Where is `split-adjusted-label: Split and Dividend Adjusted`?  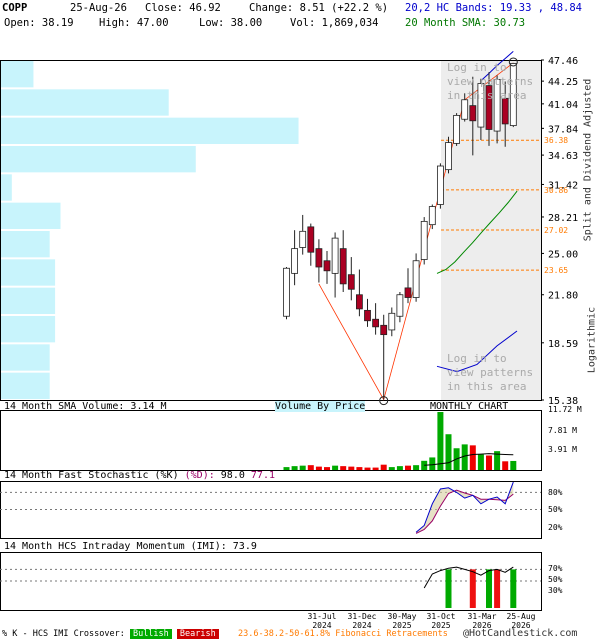 split-adjusted-label: Split and Dividend Adjusted is located at coordinates (588, 160).